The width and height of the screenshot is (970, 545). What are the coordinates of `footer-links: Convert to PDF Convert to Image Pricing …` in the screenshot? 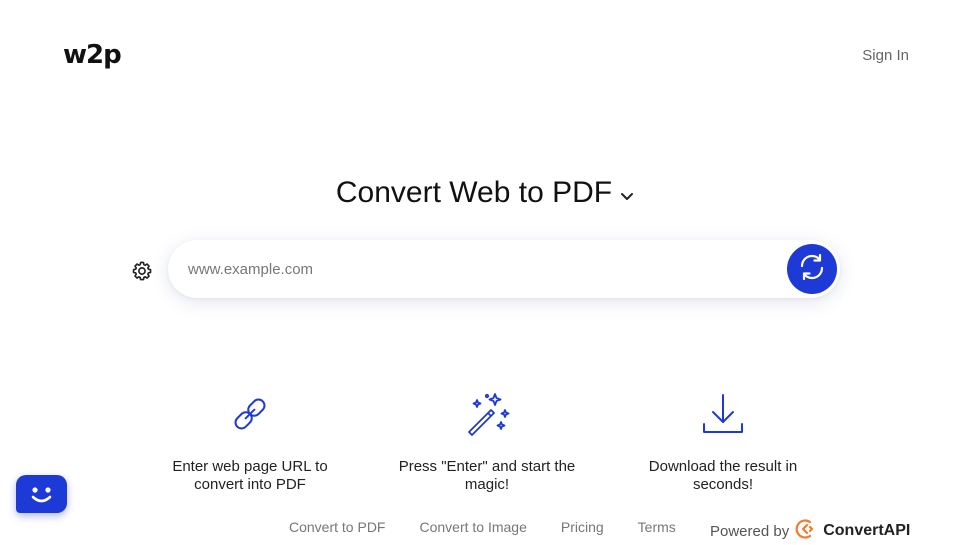 It's located at (482, 527).